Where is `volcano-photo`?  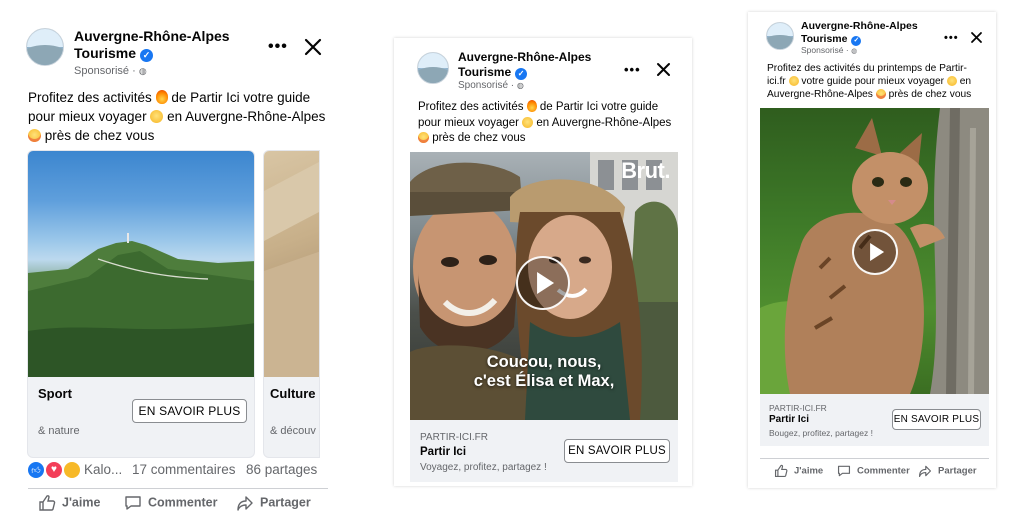 volcano-photo is located at coordinates (141, 264).